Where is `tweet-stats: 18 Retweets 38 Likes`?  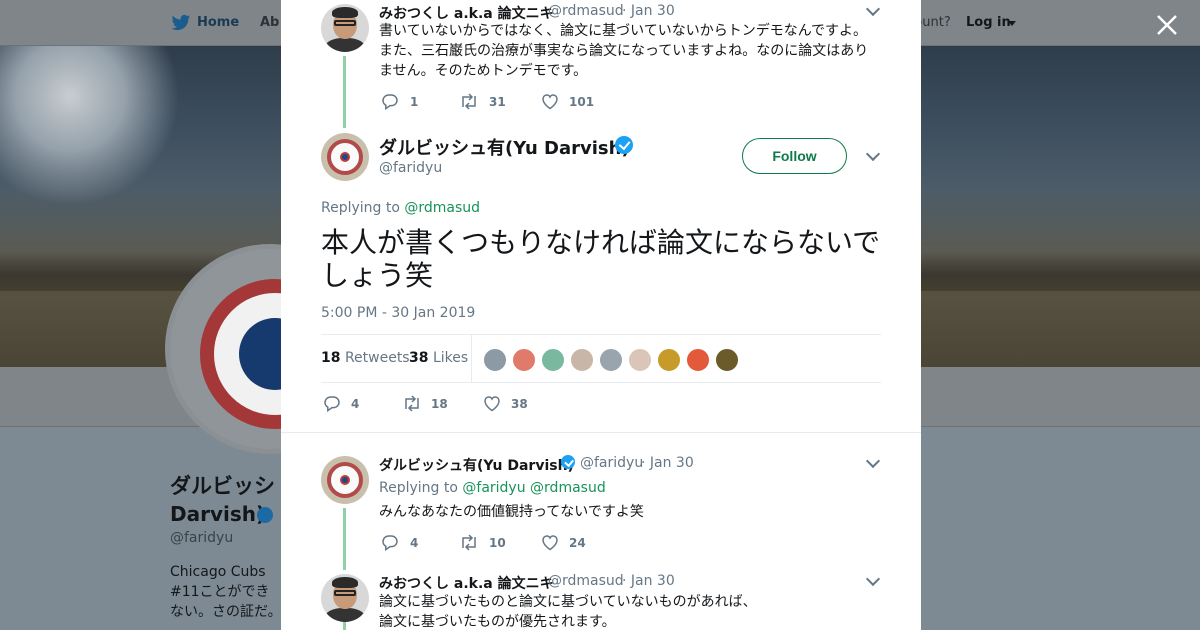
tweet-stats: 18 Retweets 38 Likes is located at coordinates (601, 358).